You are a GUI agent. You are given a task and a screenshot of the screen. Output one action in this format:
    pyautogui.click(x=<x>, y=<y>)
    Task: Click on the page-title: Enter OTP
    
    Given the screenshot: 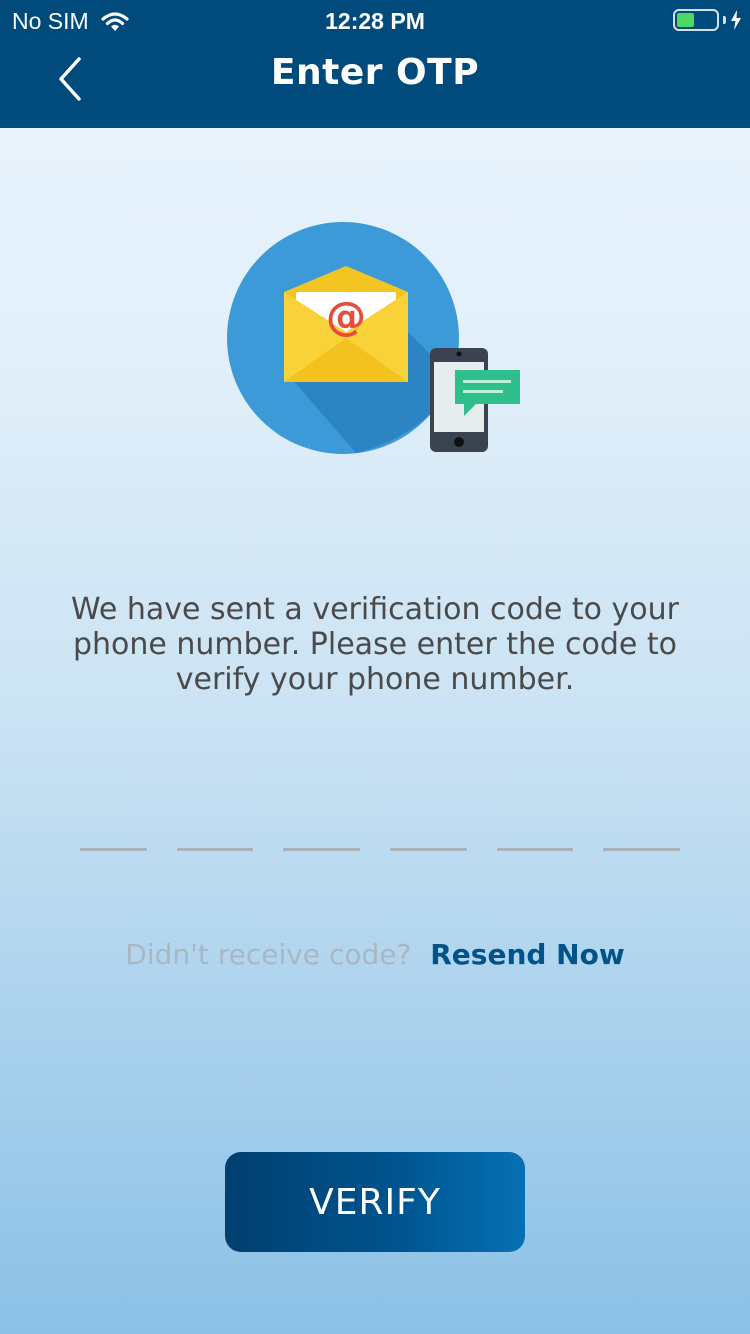 What is the action you would take?
    pyautogui.click(x=375, y=72)
    